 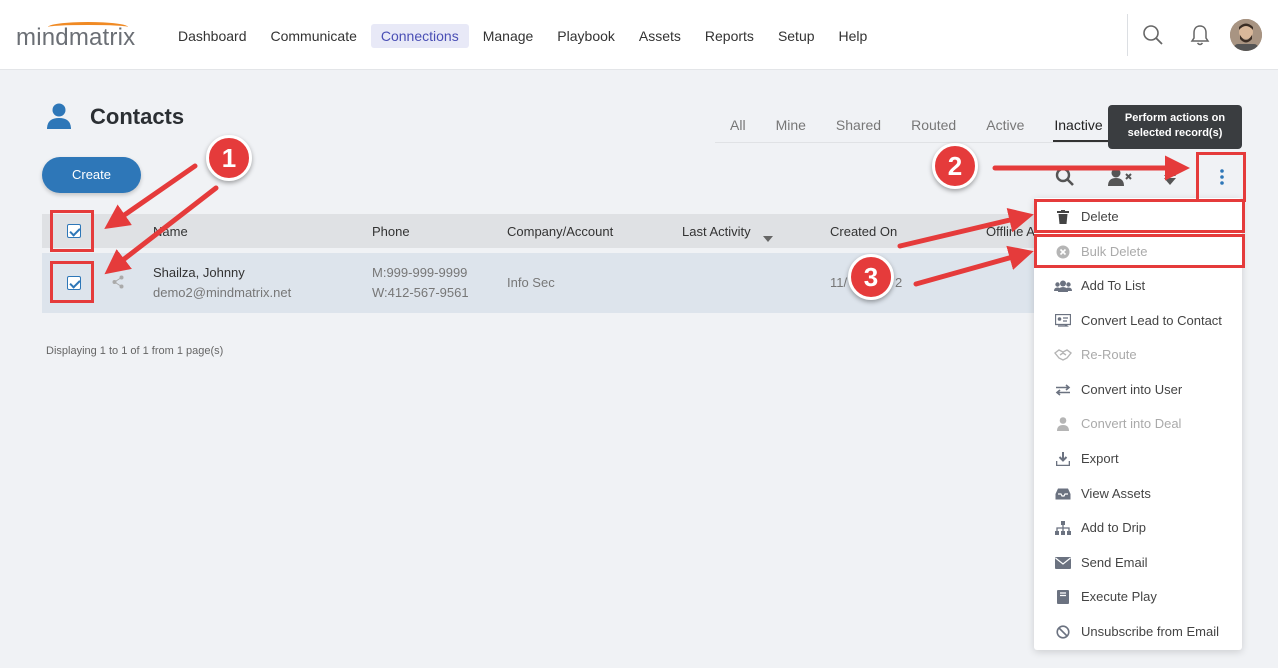 What do you see at coordinates (1138, 286) in the screenshot?
I see `menu-add-to-list: Add To List` at bounding box center [1138, 286].